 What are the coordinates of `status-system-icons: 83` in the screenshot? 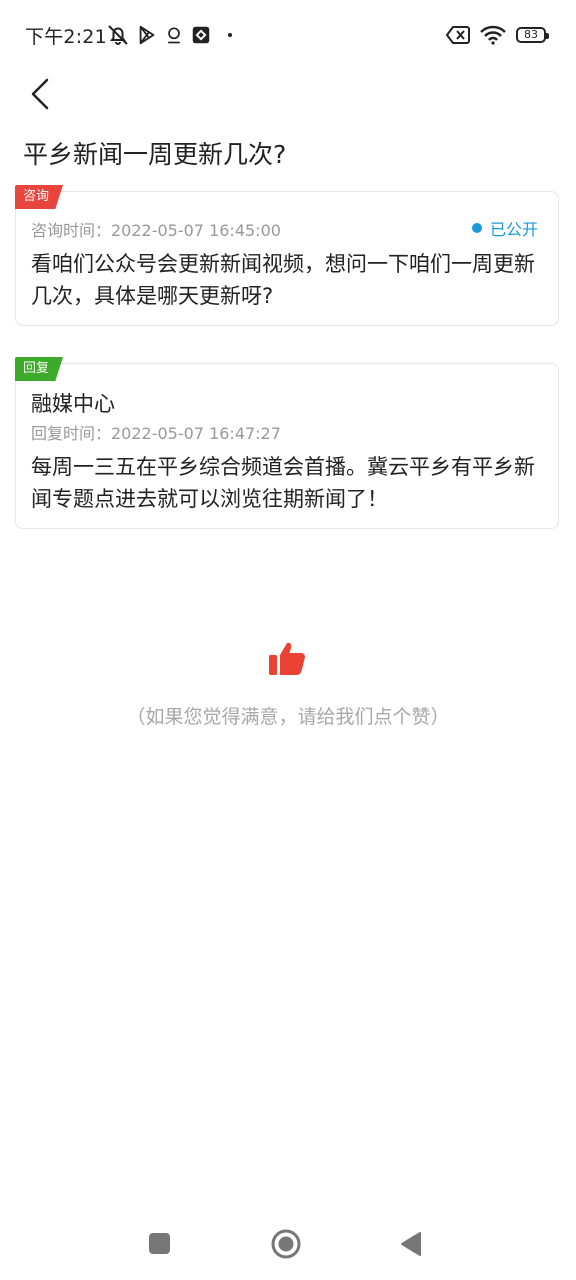 It's located at (497, 35).